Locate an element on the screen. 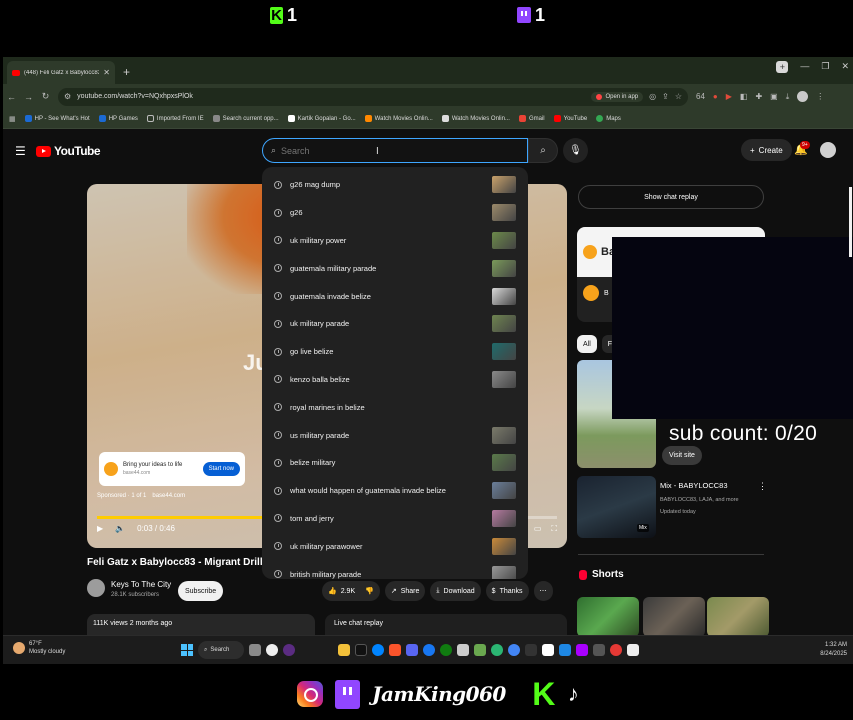 This screenshot has height=720, width=853. close-window-icon: ✕ is located at coordinates (845, 67).